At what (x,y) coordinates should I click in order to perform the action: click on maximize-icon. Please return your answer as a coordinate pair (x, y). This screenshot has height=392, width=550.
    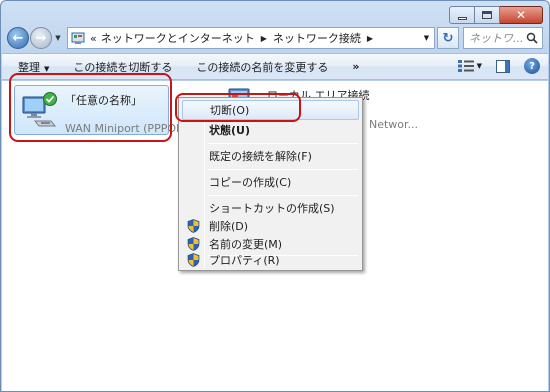
    Looking at the image, I should click on (487, 15).